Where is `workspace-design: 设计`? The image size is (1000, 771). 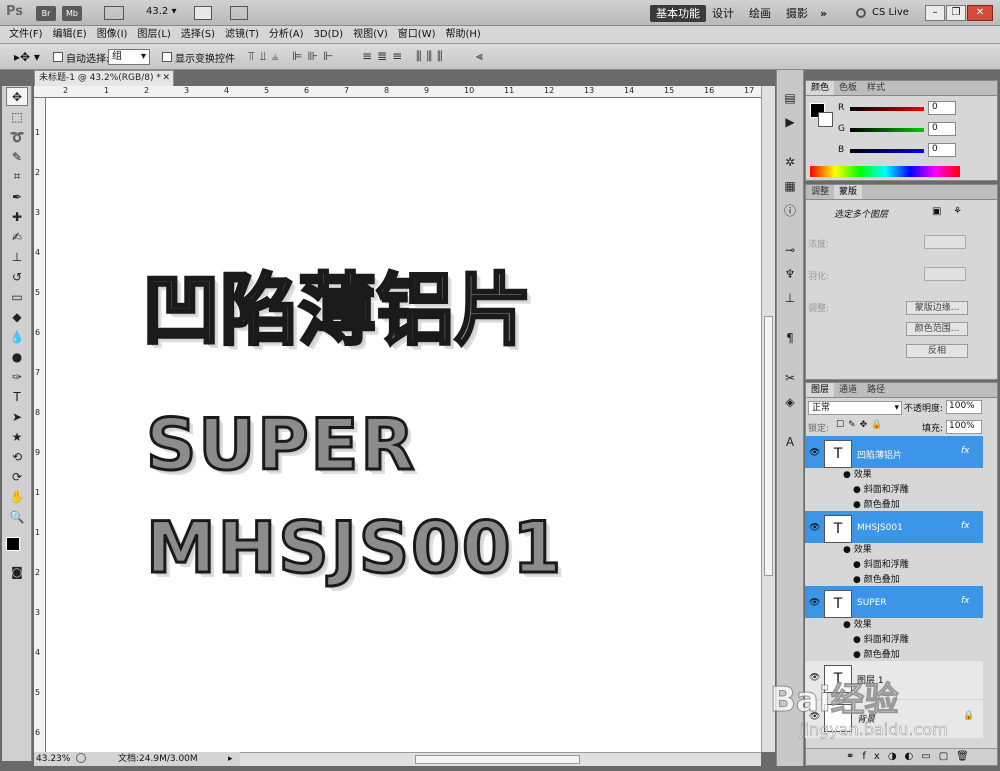 workspace-design: 设计 is located at coordinates (723, 13).